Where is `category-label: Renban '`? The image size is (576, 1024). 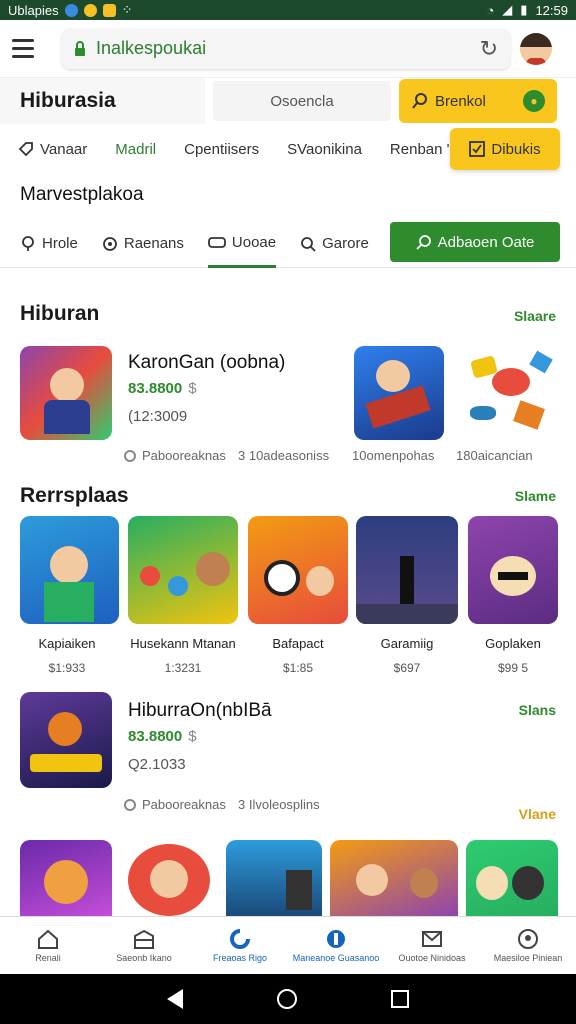
category-label: Renban ' is located at coordinates (419, 149).